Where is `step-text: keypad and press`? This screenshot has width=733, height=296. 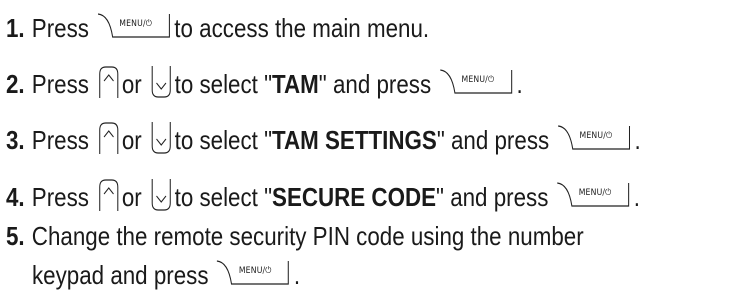 step-text: keypad and press is located at coordinates (120, 275).